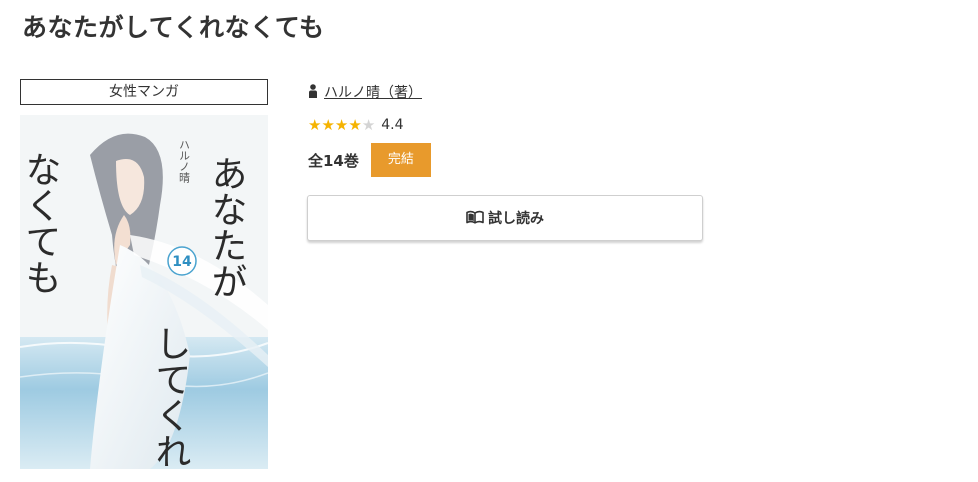 The image size is (978, 482). I want to click on cover-volume-number: 14, so click(182, 262).